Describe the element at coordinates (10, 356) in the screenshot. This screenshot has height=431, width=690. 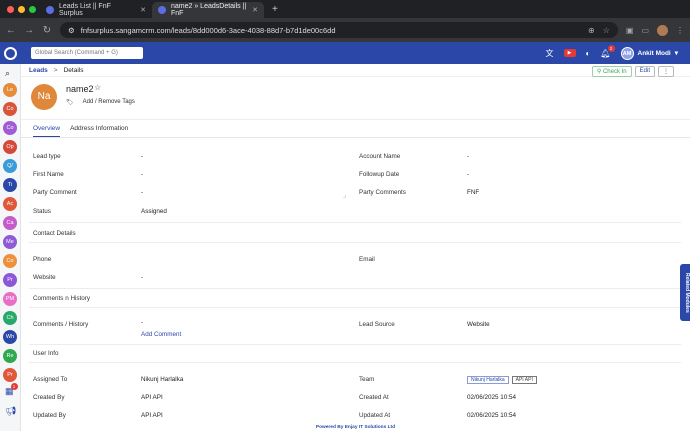
I see `sidebar-module-item: Re` at that location.